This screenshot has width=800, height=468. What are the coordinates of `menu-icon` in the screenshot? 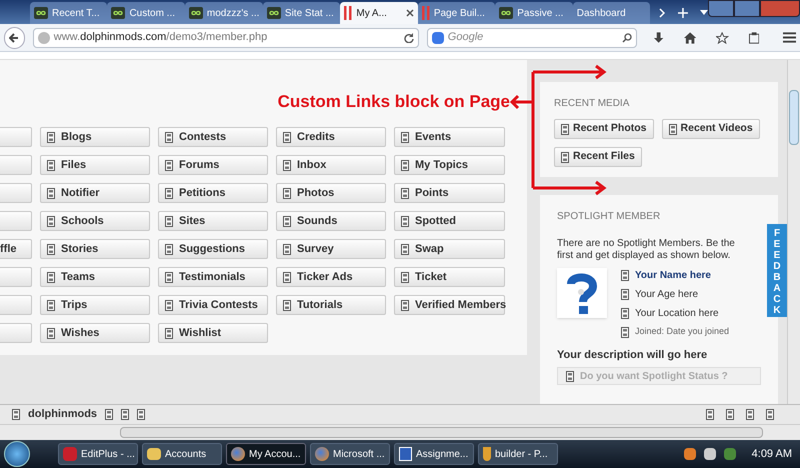 It's located at (789, 37).